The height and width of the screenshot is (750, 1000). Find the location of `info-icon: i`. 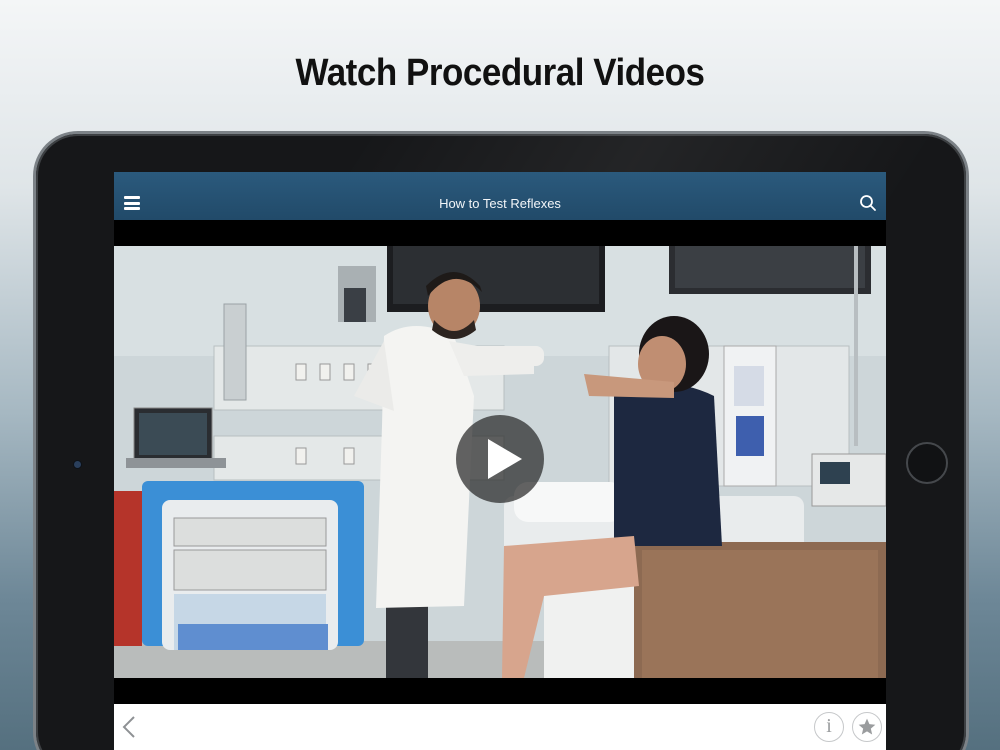

info-icon: i is located at coordinates (829, 727).